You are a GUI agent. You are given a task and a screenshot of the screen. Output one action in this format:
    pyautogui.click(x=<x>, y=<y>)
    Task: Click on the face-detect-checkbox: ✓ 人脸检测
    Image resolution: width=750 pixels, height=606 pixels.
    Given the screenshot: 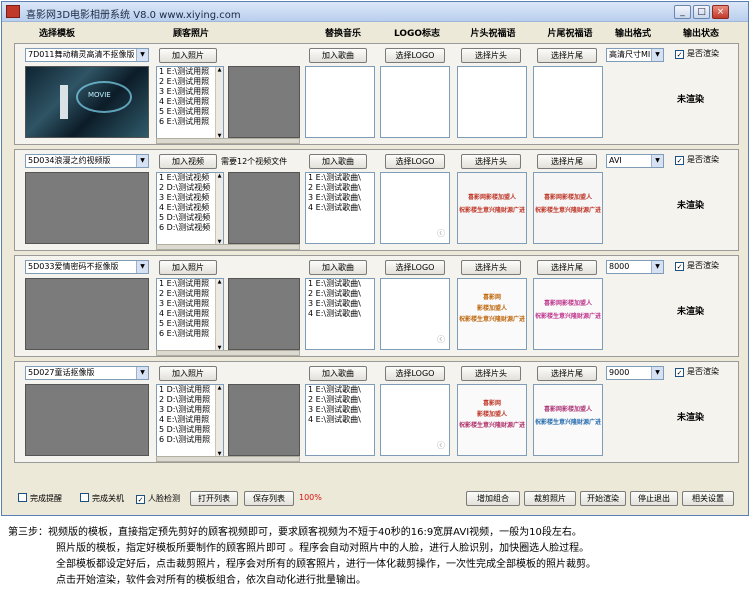 What is the action you would take?
    pyautogui.click(x=158, y=498)
    